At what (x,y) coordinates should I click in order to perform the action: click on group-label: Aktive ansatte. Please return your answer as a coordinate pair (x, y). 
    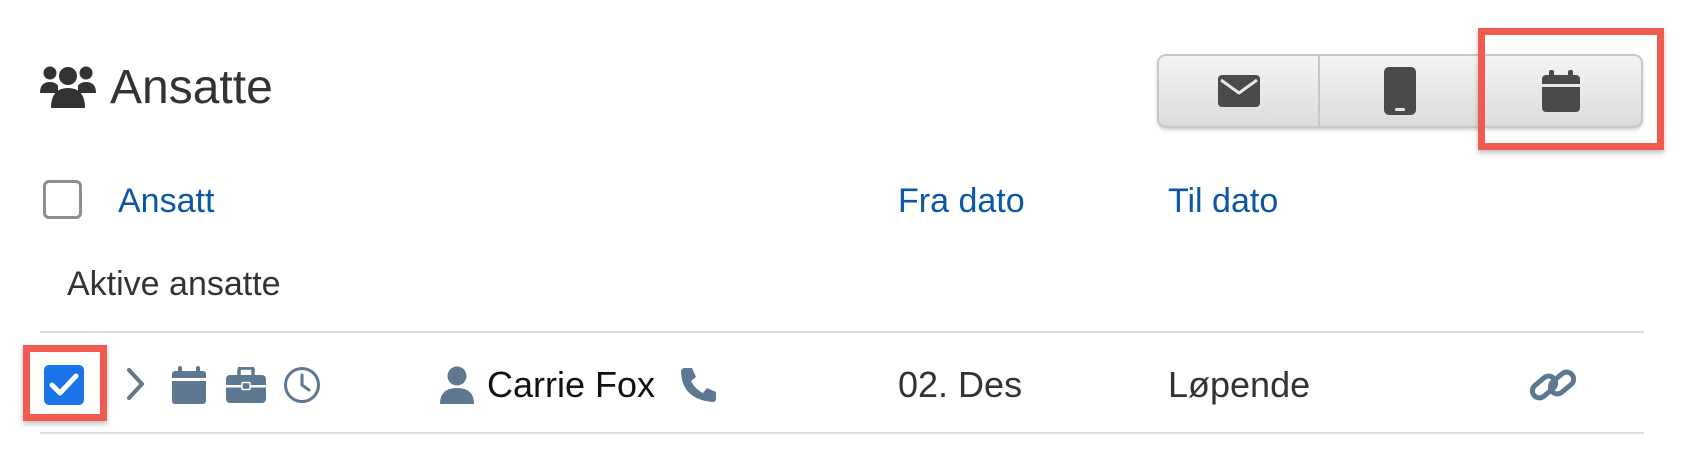
    Looking at the image, I should click on (174, 284).